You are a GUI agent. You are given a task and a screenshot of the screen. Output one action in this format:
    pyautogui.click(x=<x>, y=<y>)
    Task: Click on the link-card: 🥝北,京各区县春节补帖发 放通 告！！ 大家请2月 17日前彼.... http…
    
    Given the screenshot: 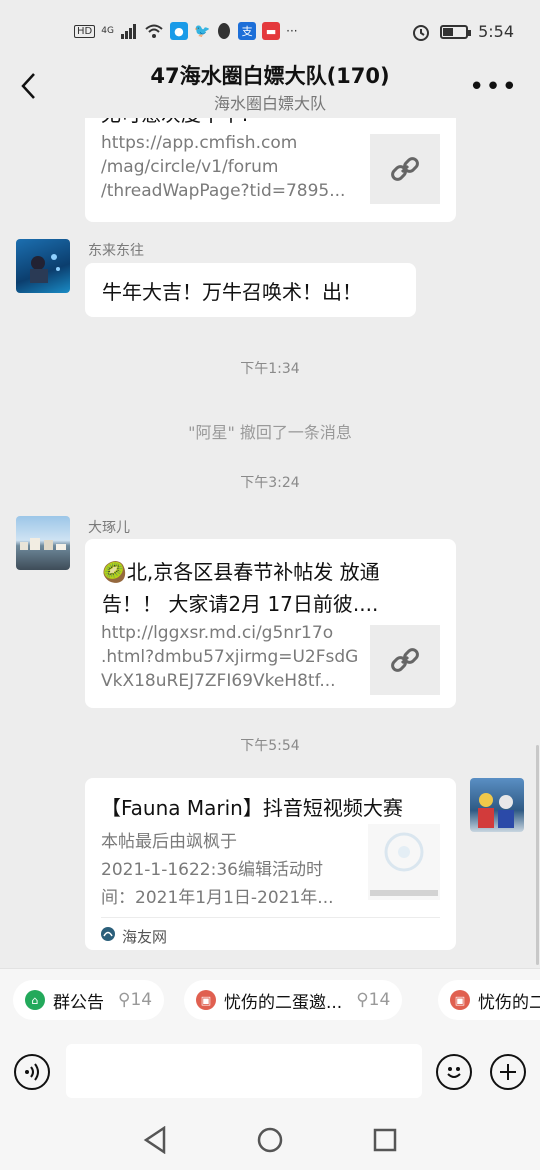 What is the action you would take?
    pyautogui.click(x=270, y=623)
    